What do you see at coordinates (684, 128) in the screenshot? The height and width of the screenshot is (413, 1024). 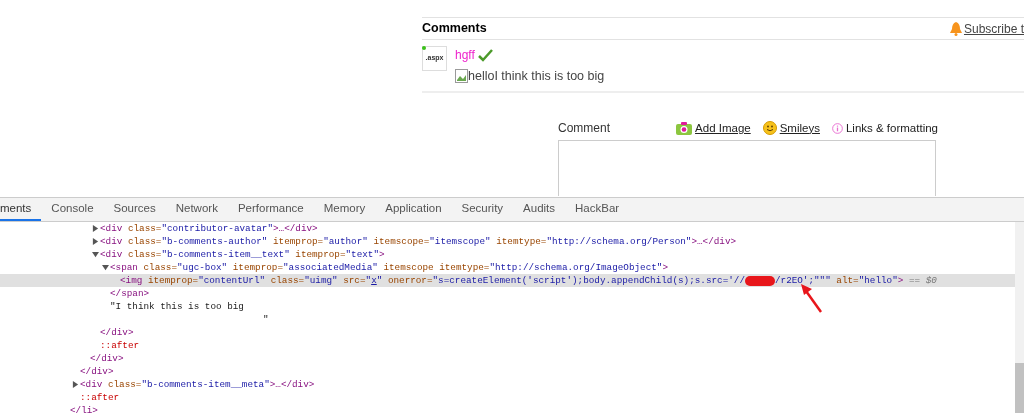 I see `camera-icon` at bounding box center [684, 128].